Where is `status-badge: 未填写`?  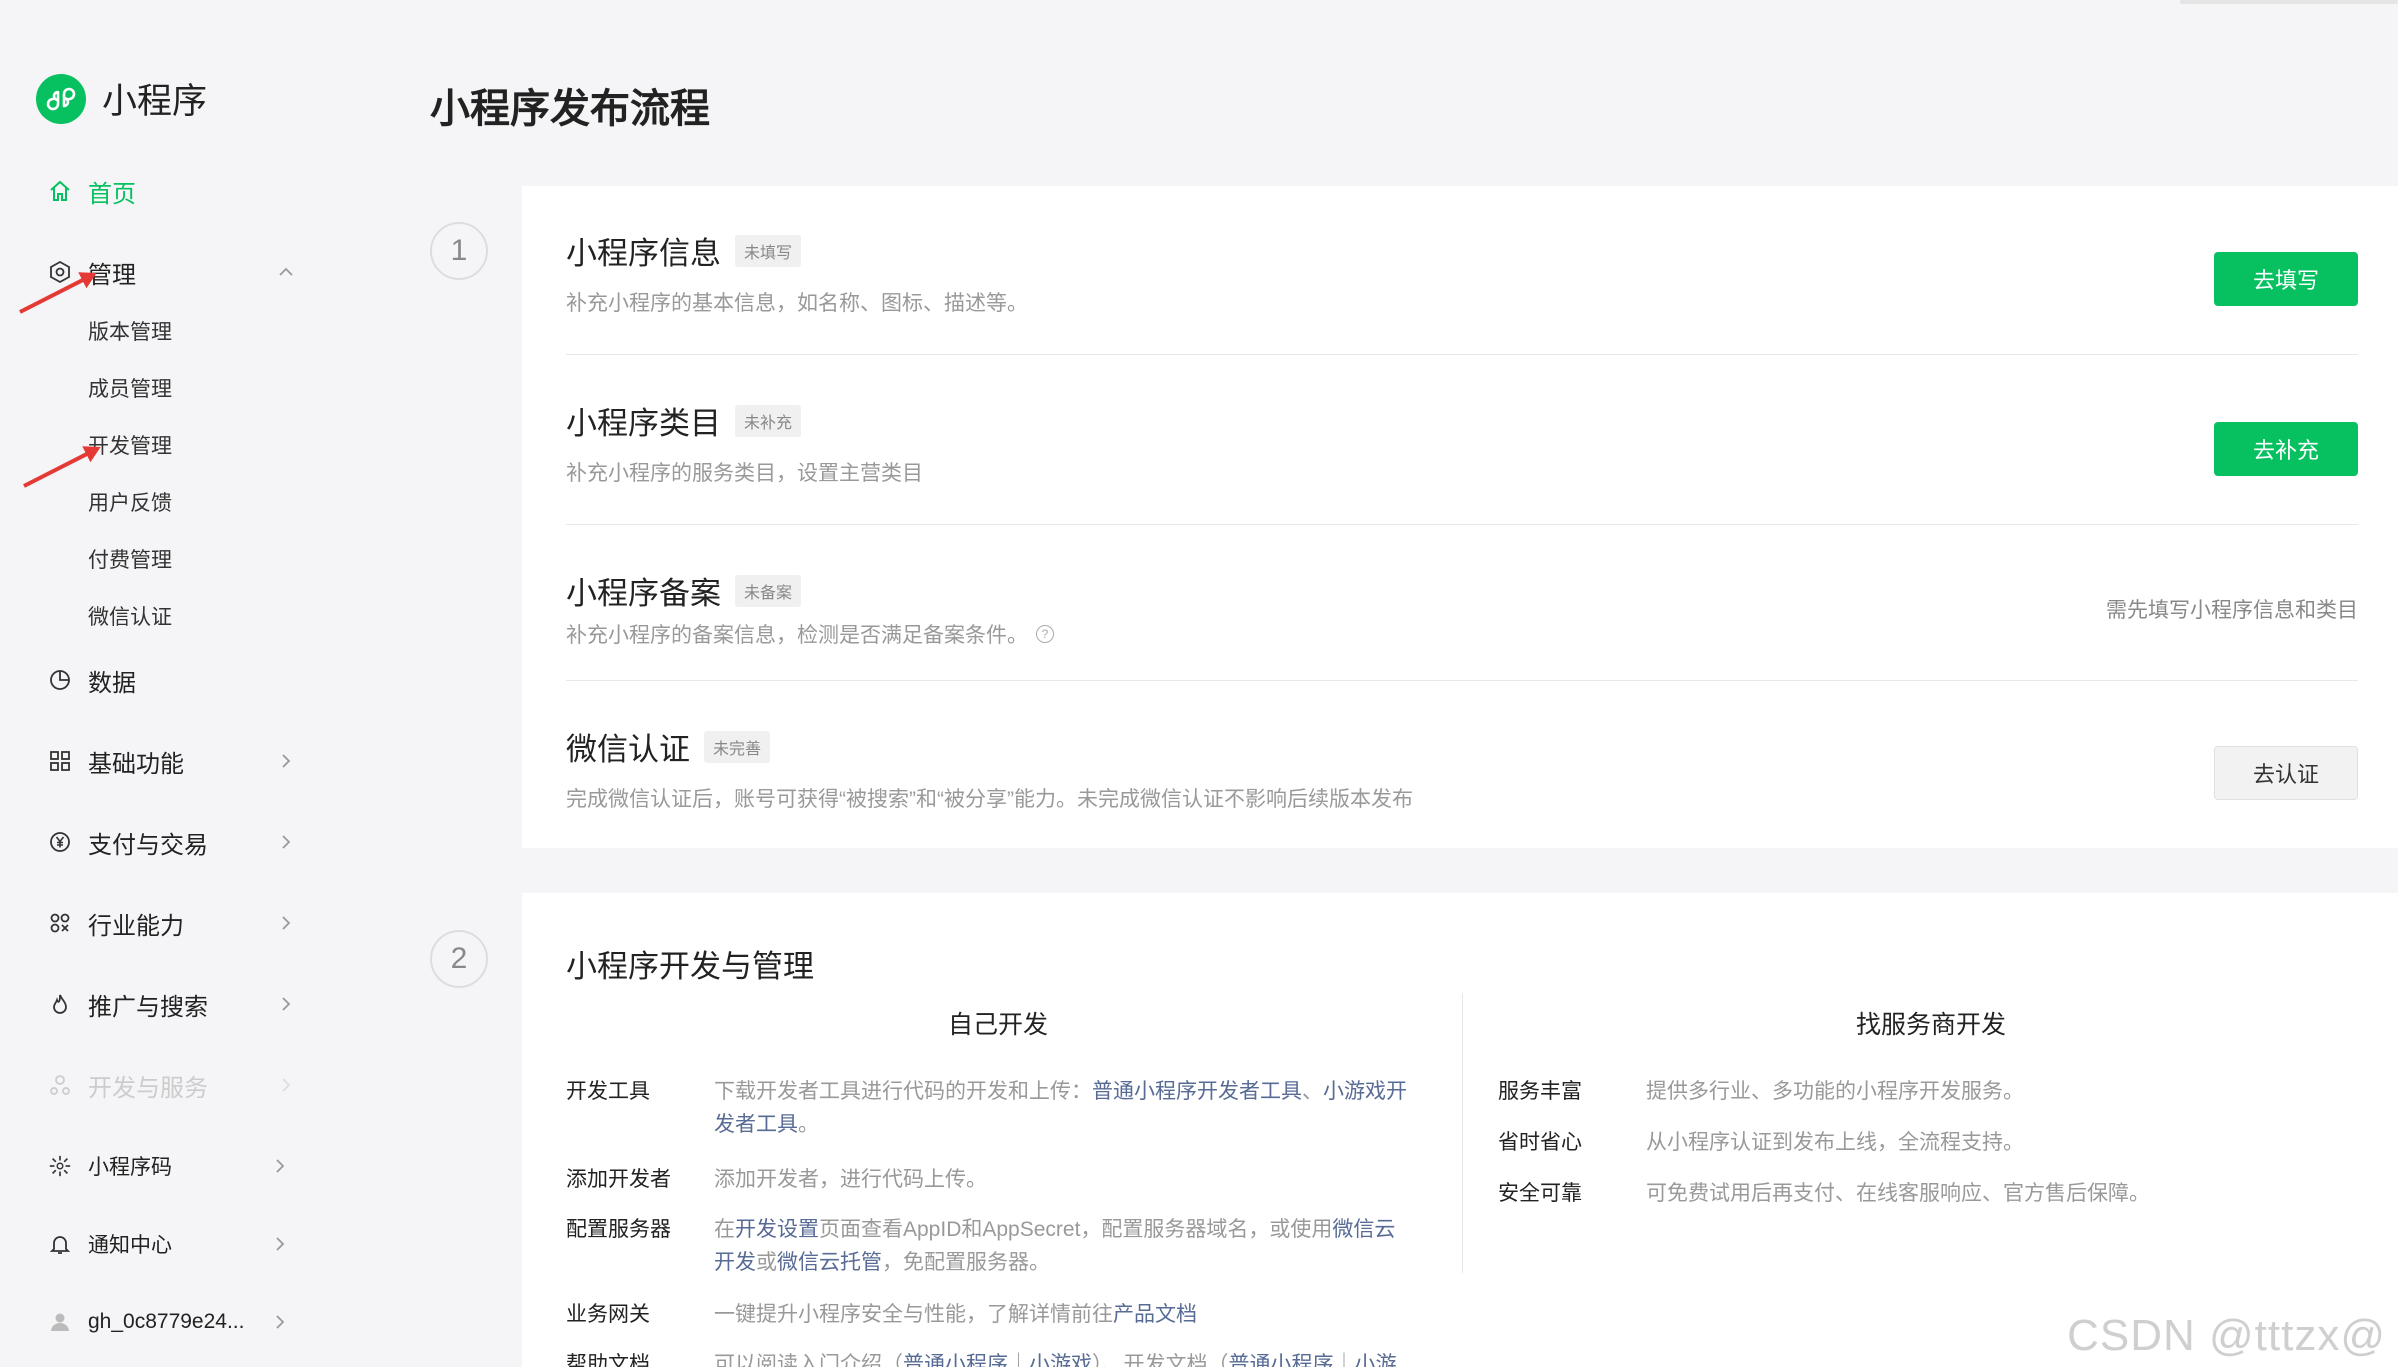 status-badge: 未填写 is located at coordinates (768, 250).